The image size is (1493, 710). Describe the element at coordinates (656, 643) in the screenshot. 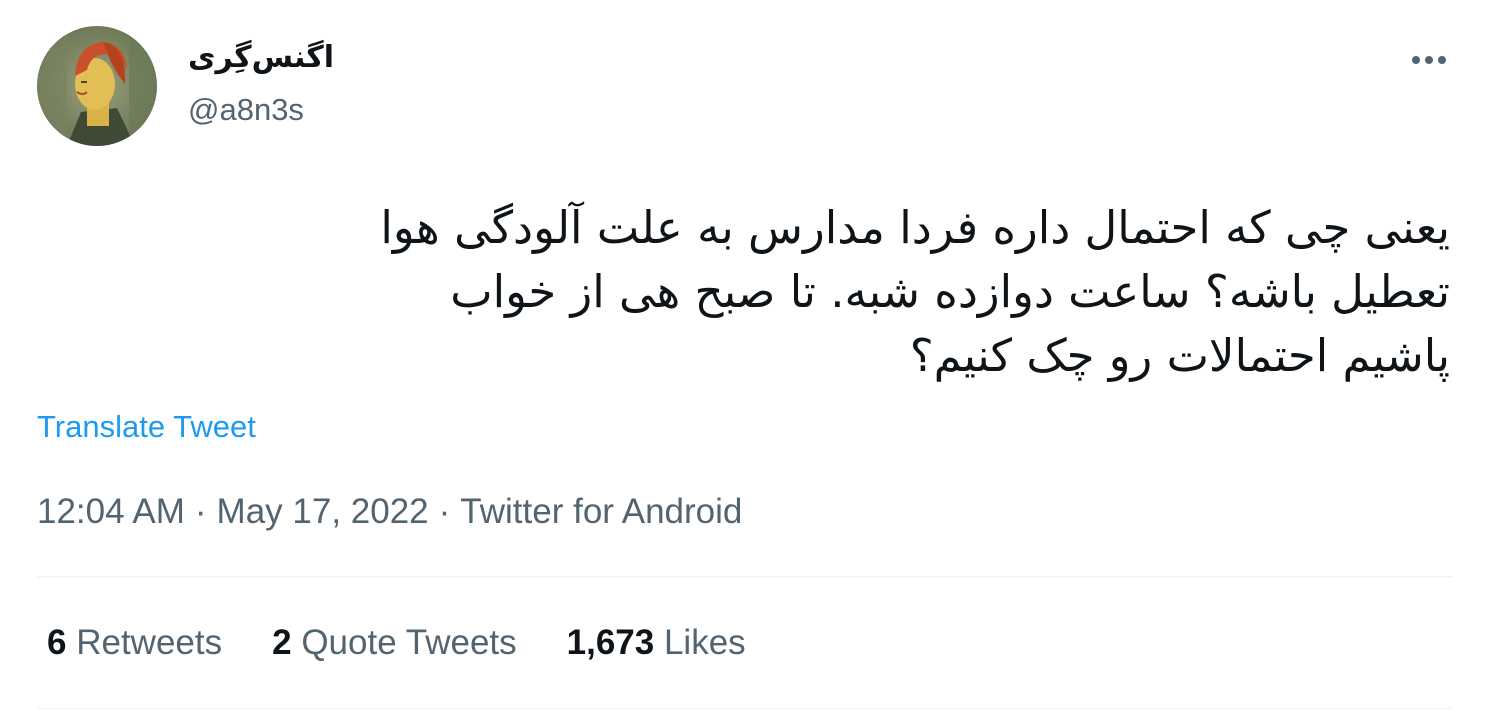

I see `likes-stat: 1,673 Likes` at that location.